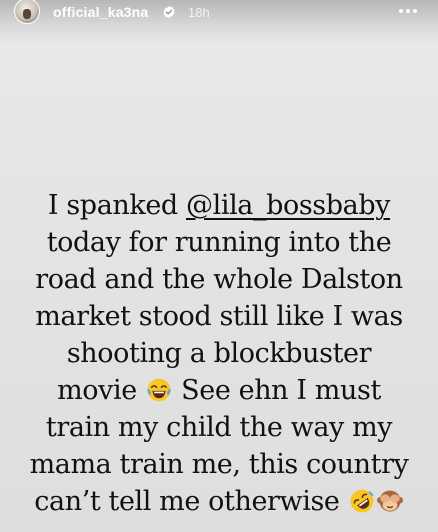 Image resolution: width=438 pixels, height=532 pixels. Describe the element at coordinates (219, 316) in the screenshot. I see `caption-line-4: market stood still like I was` at that location.